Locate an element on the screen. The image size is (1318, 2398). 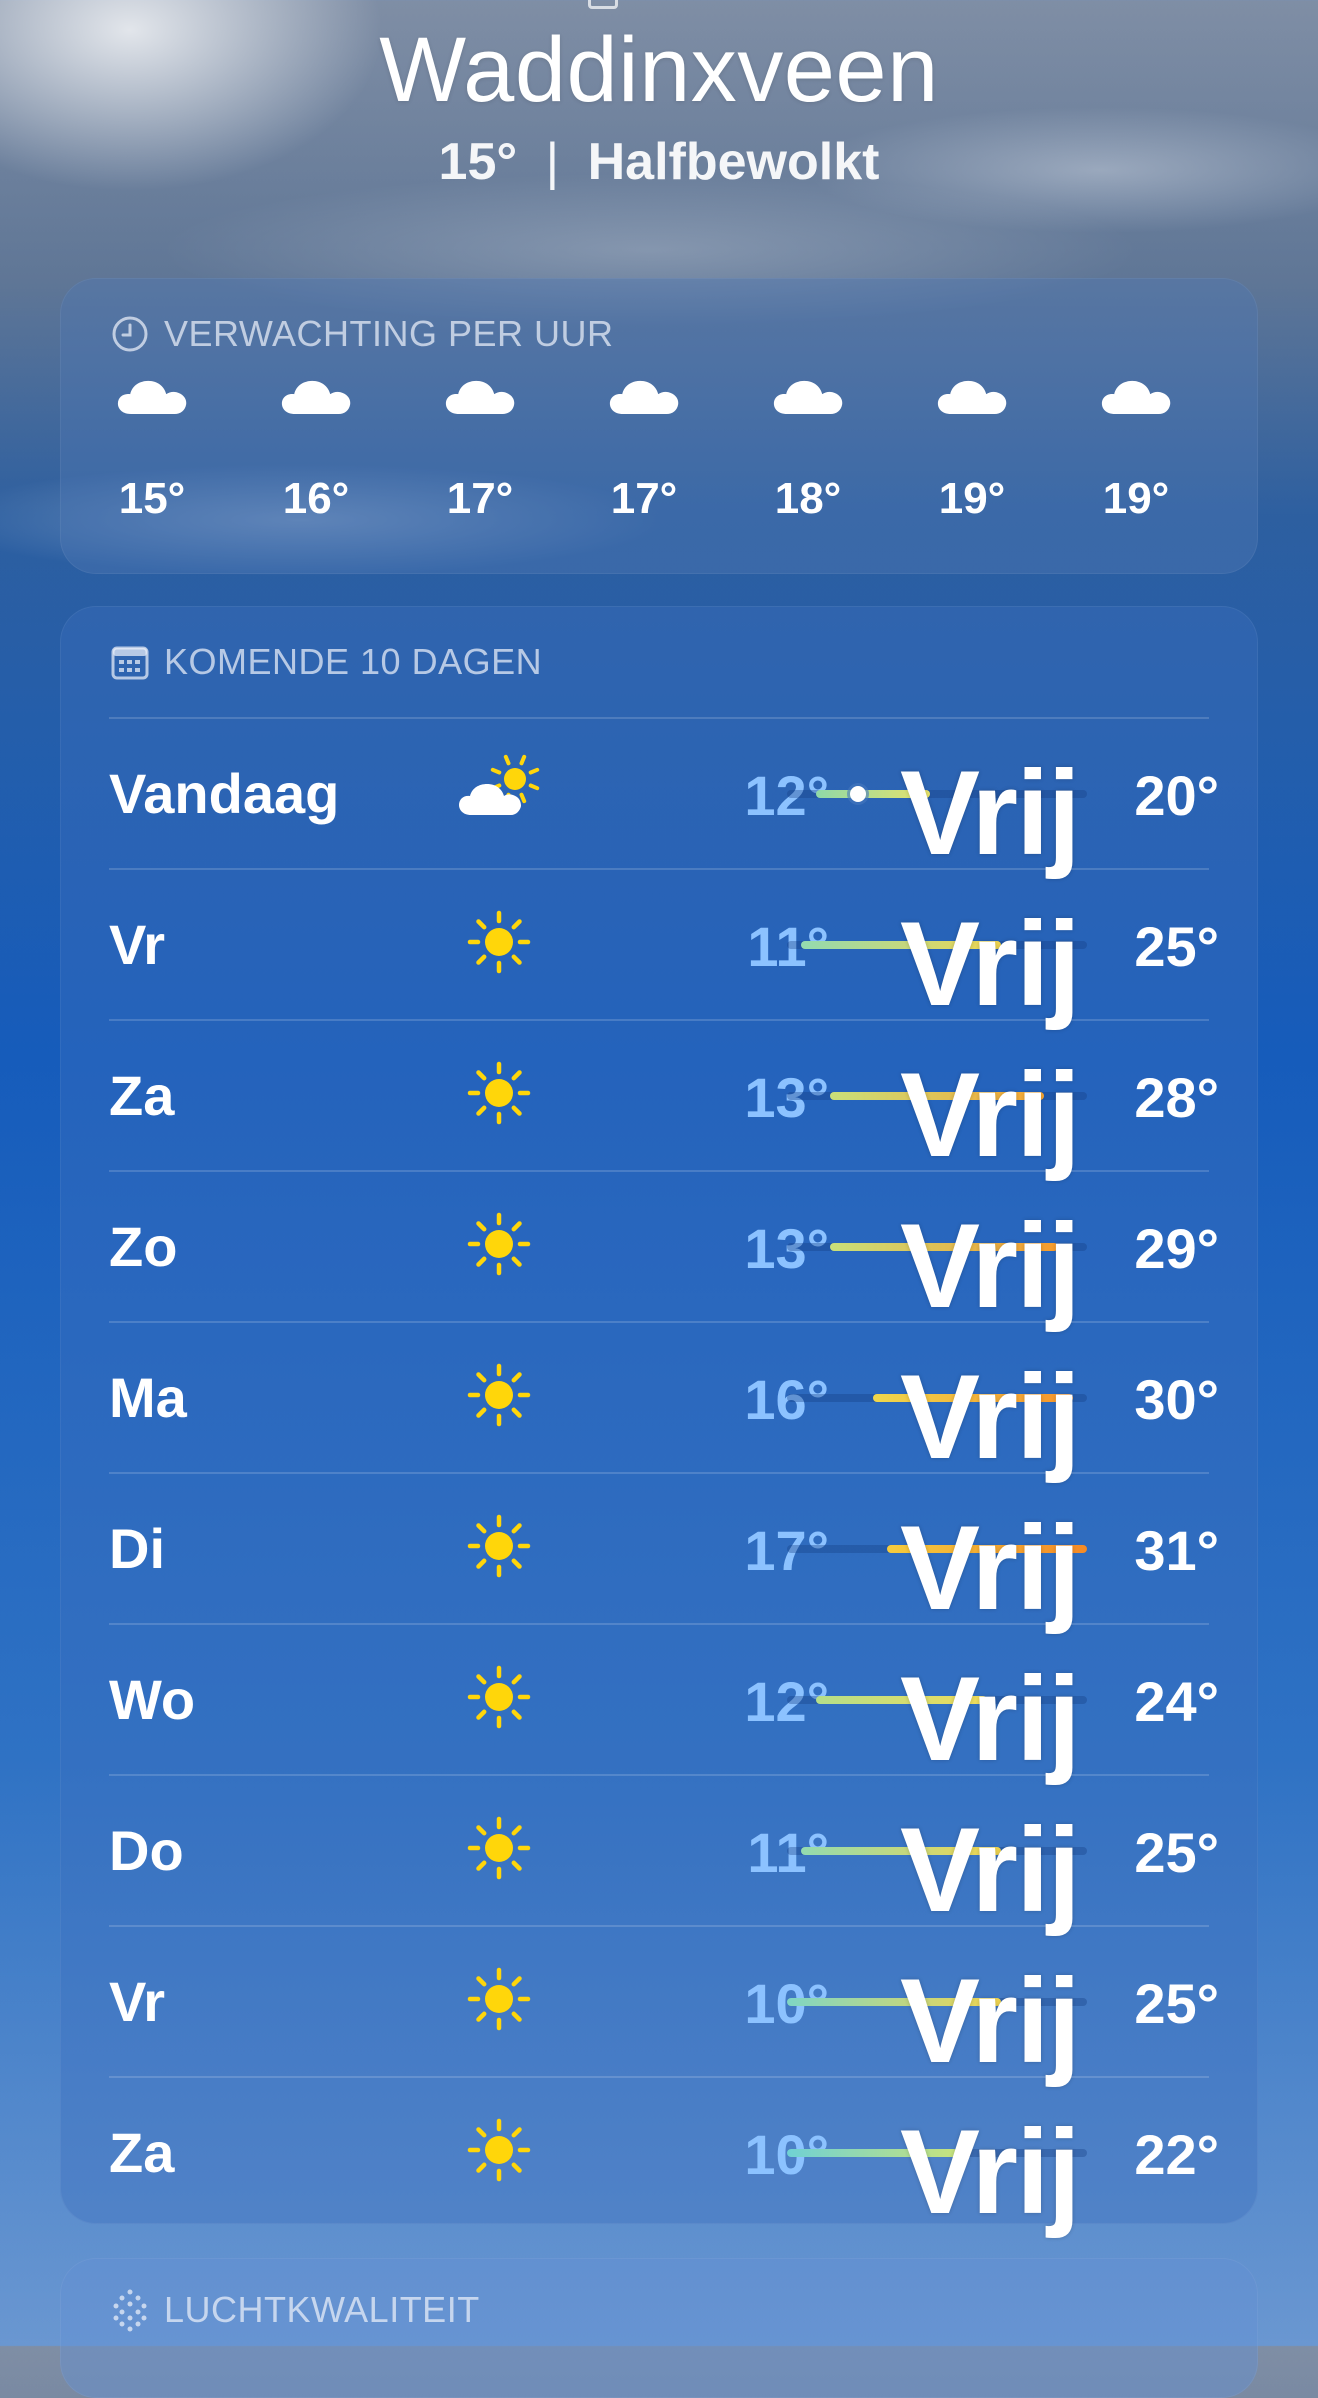
current-summary: 15° | Halfbewolkt is located at coordinates (659, 162).